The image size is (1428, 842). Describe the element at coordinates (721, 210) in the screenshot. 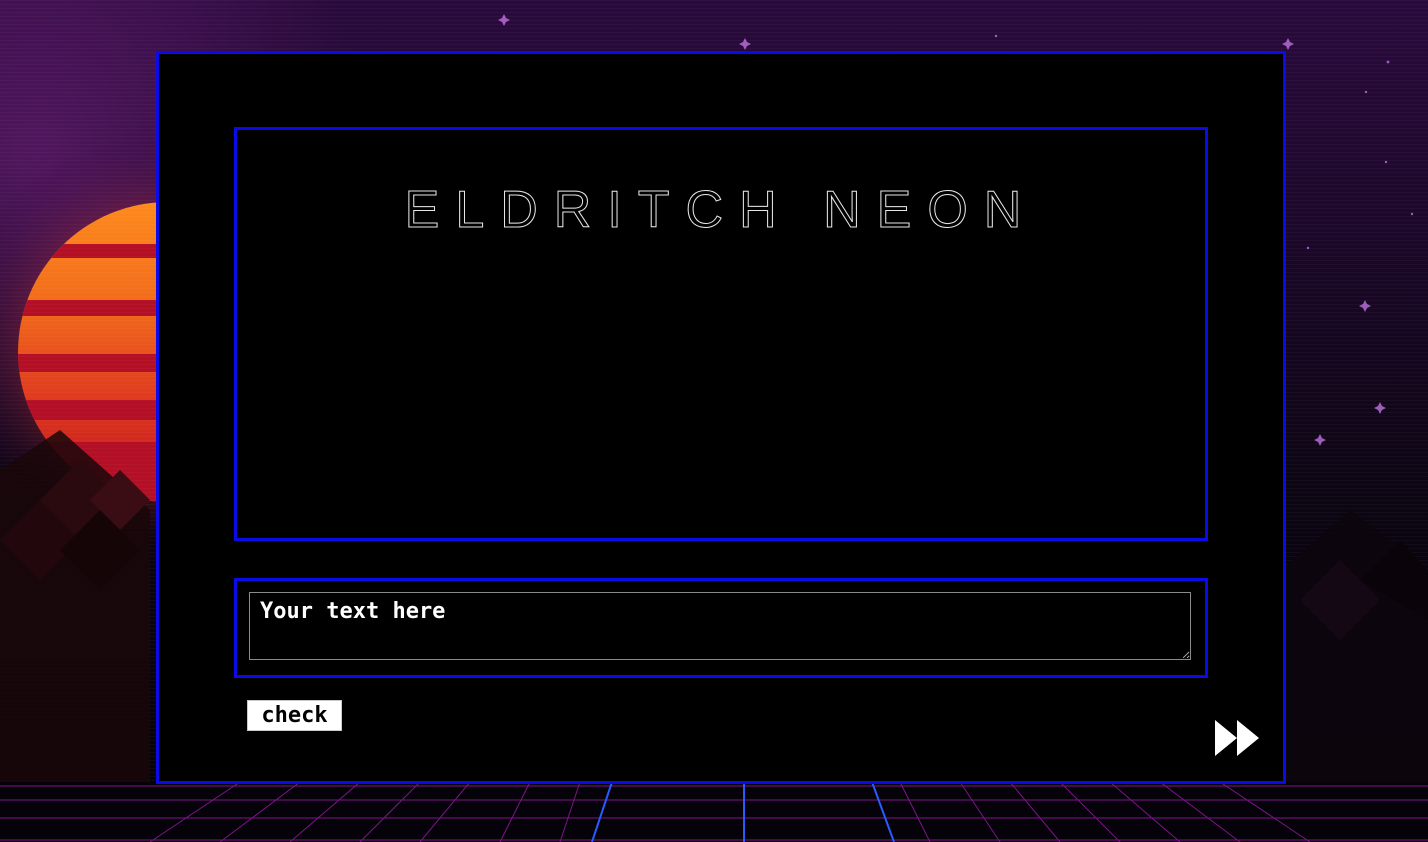

I see `game-title: ELDRITCH NEON` at that location.